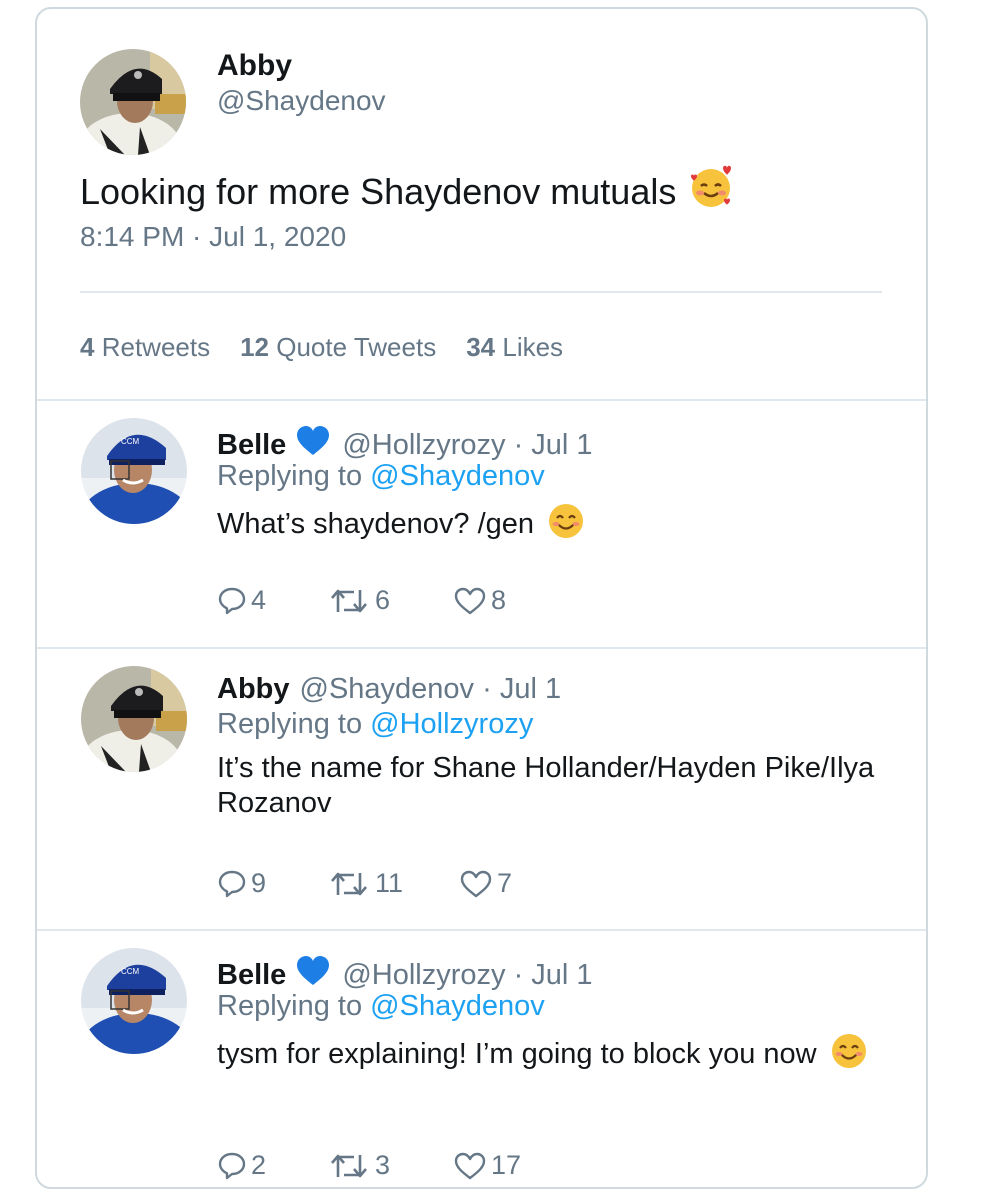 The height and width of the screenshot is (1200, 983). I want to click on reply-count: 4, so click(259, 600).